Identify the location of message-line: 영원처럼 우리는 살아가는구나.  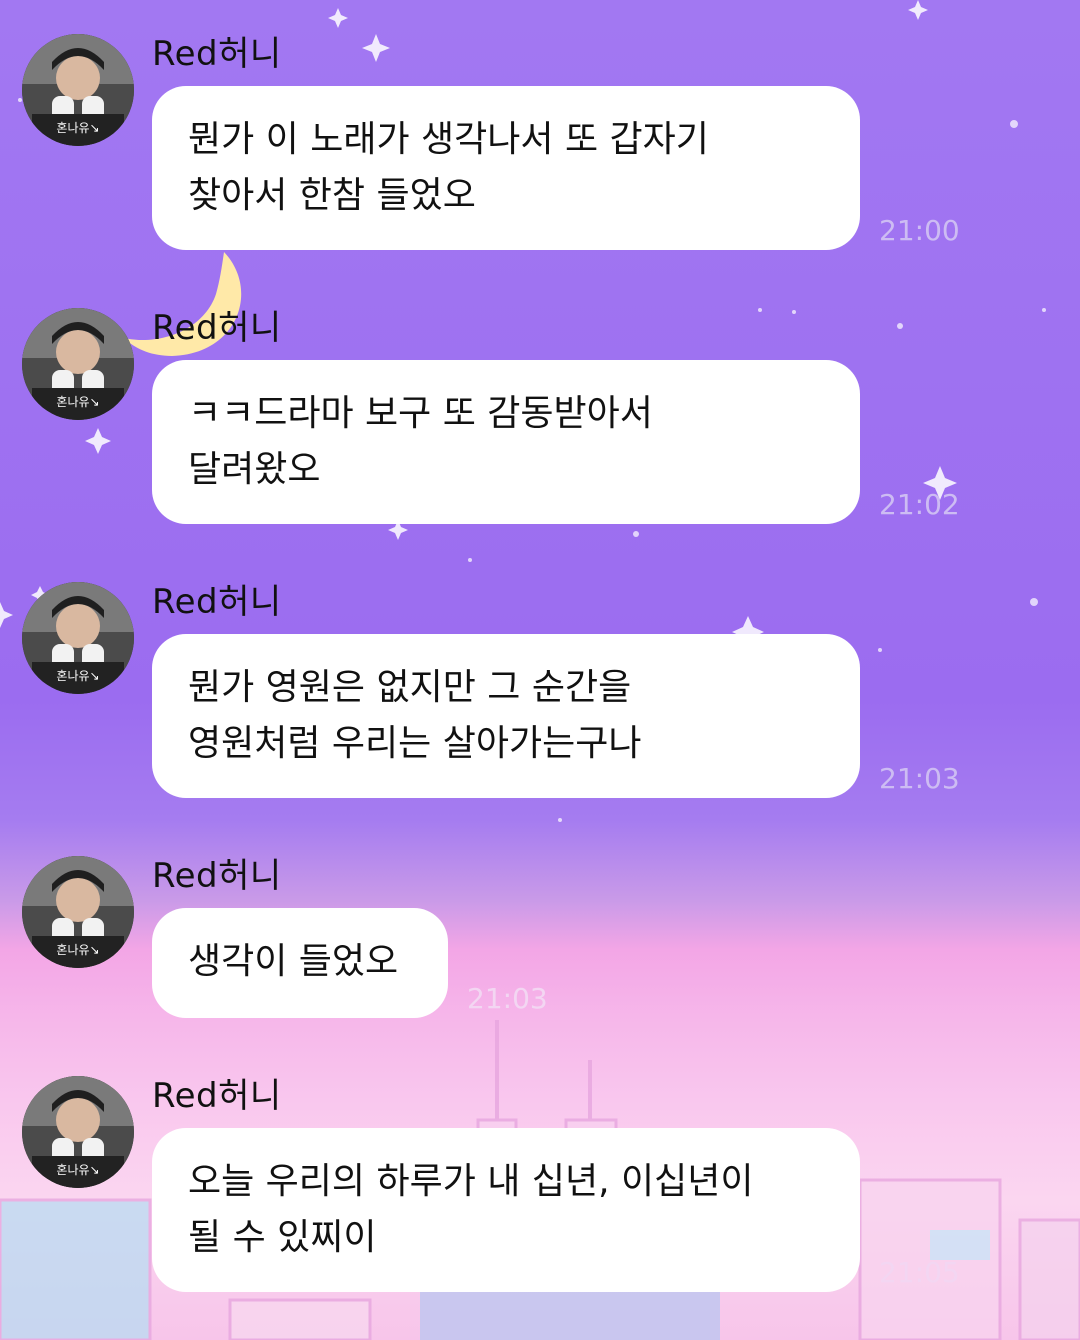
(415, 743).